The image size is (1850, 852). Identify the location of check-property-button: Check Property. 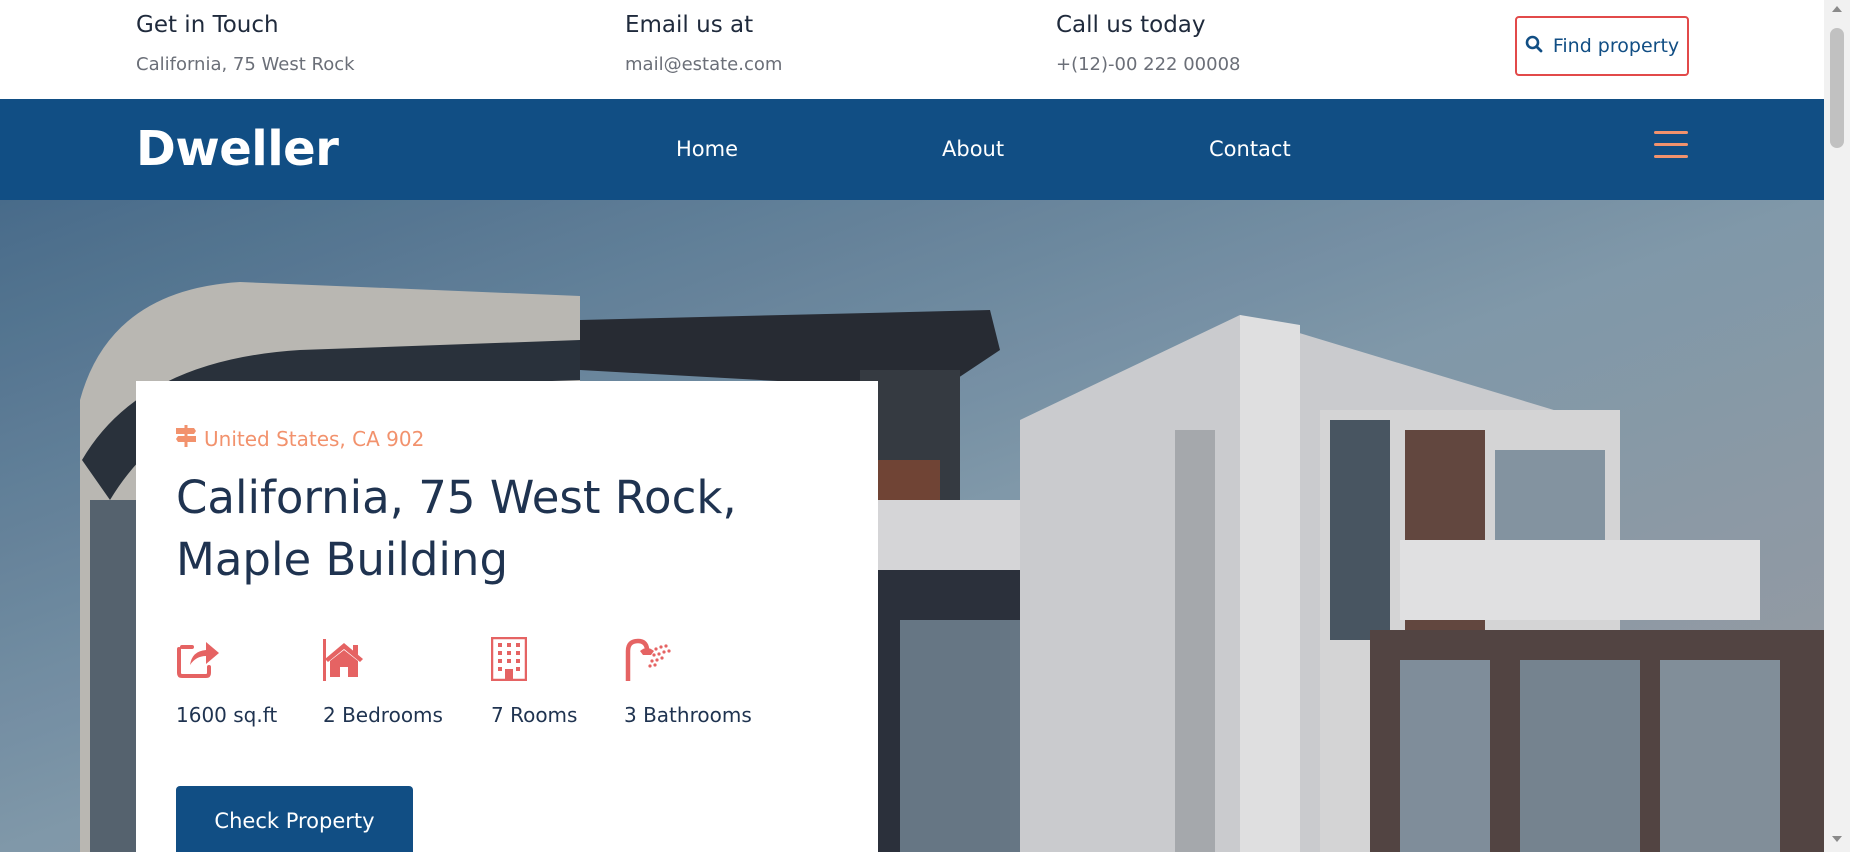
(294, 819).